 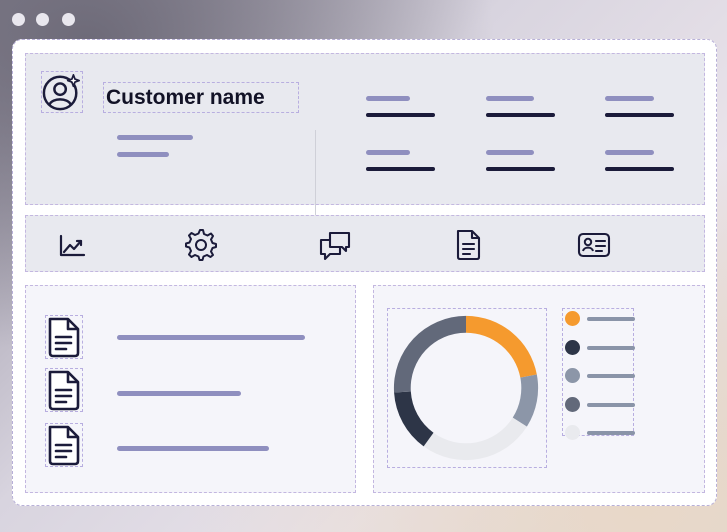 What do you see at coordinates (42, 19) in the screenshot?
I see `window-minimize-button` at bounding box center [42, 19].